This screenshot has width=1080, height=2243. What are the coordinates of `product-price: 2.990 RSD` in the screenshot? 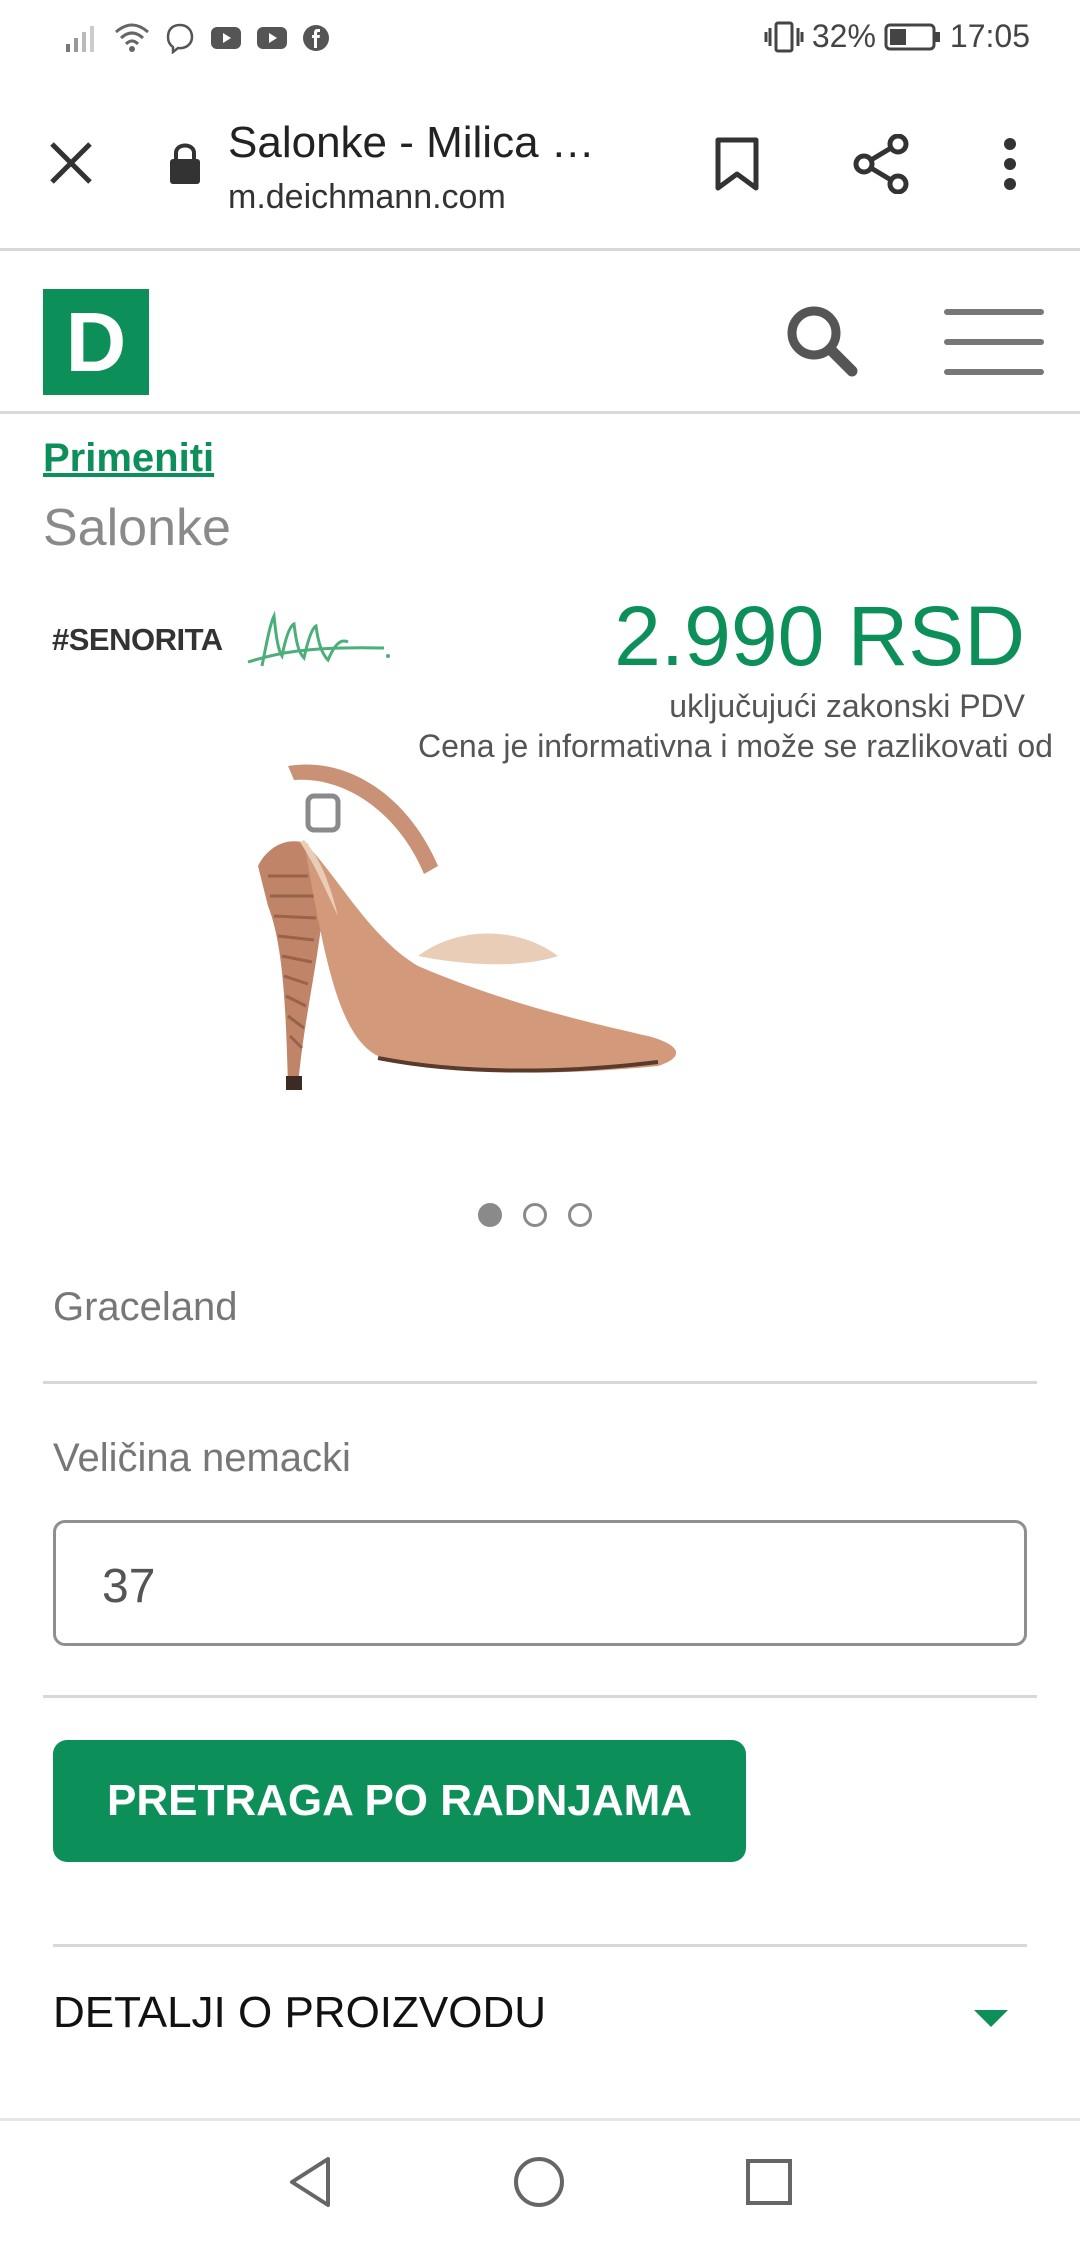 It's located at (819, 636).